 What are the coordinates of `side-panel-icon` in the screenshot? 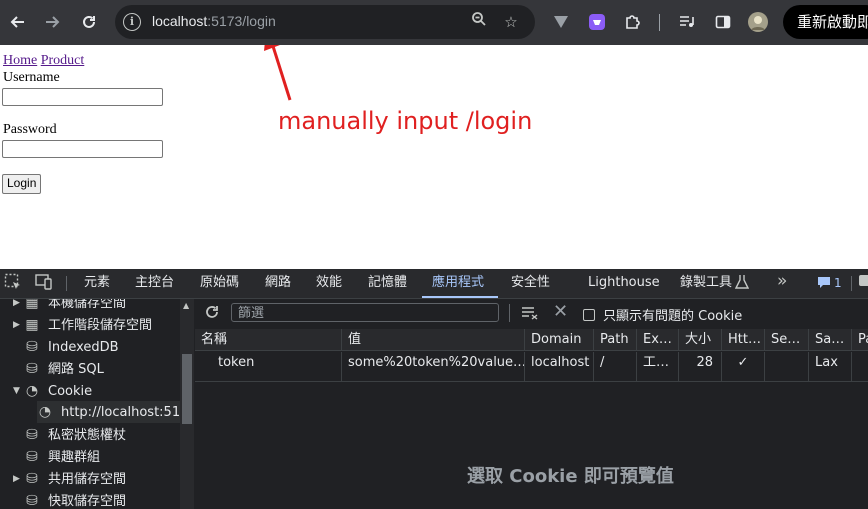 It's located at (723, 22).